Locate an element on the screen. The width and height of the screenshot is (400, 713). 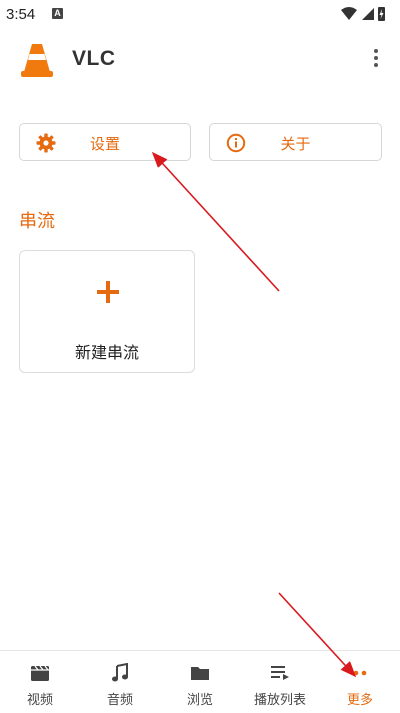
nav-item-more: 更多 is located at coordinates (360, 682).